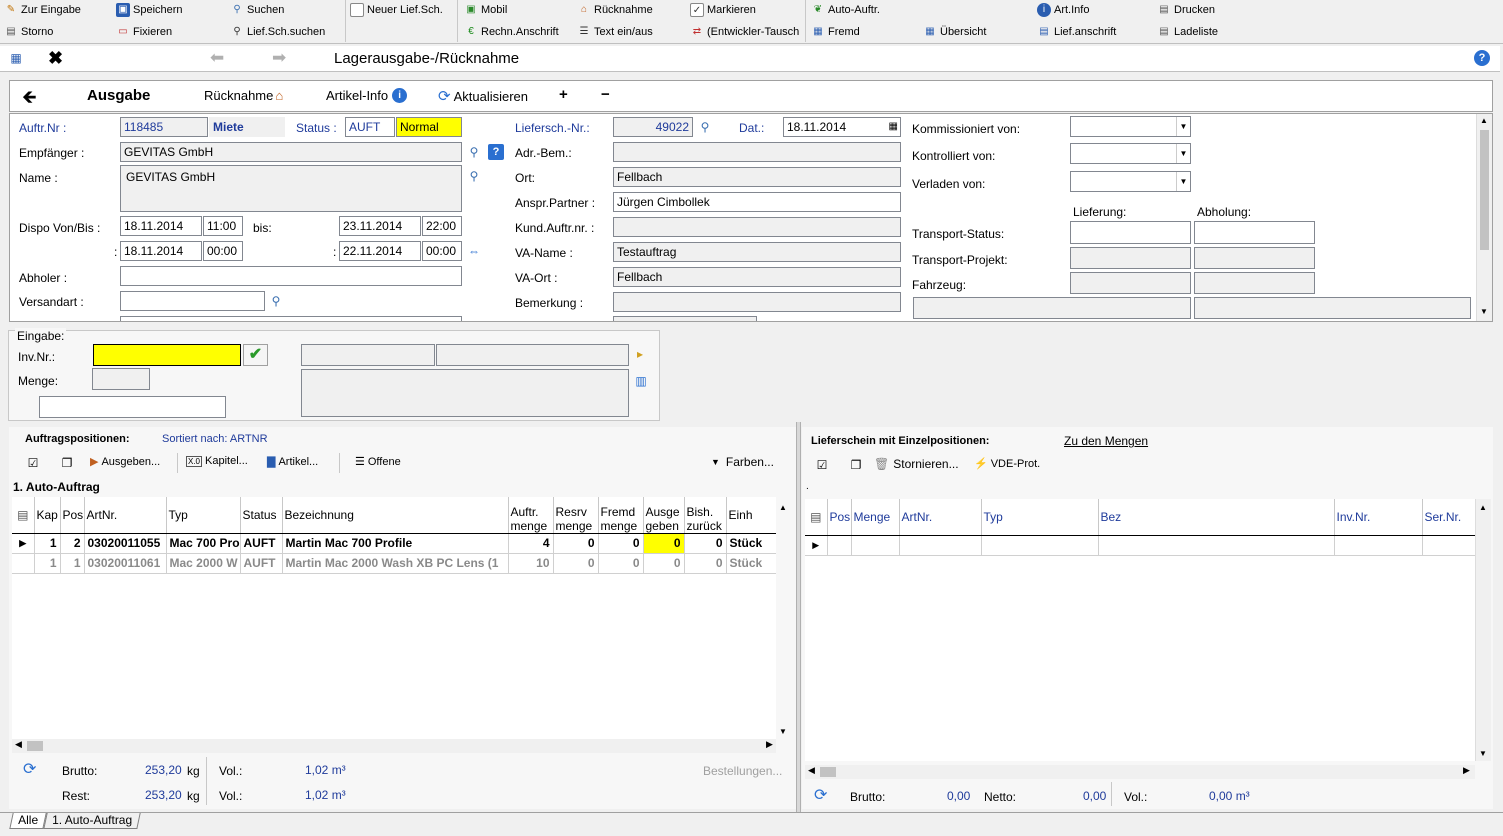 The width and height of the screenshot is (1503, 836). Describe the element at coordinates (16, 58) in the screenshot. I see `grid-menu-icon: ▦` at that location.